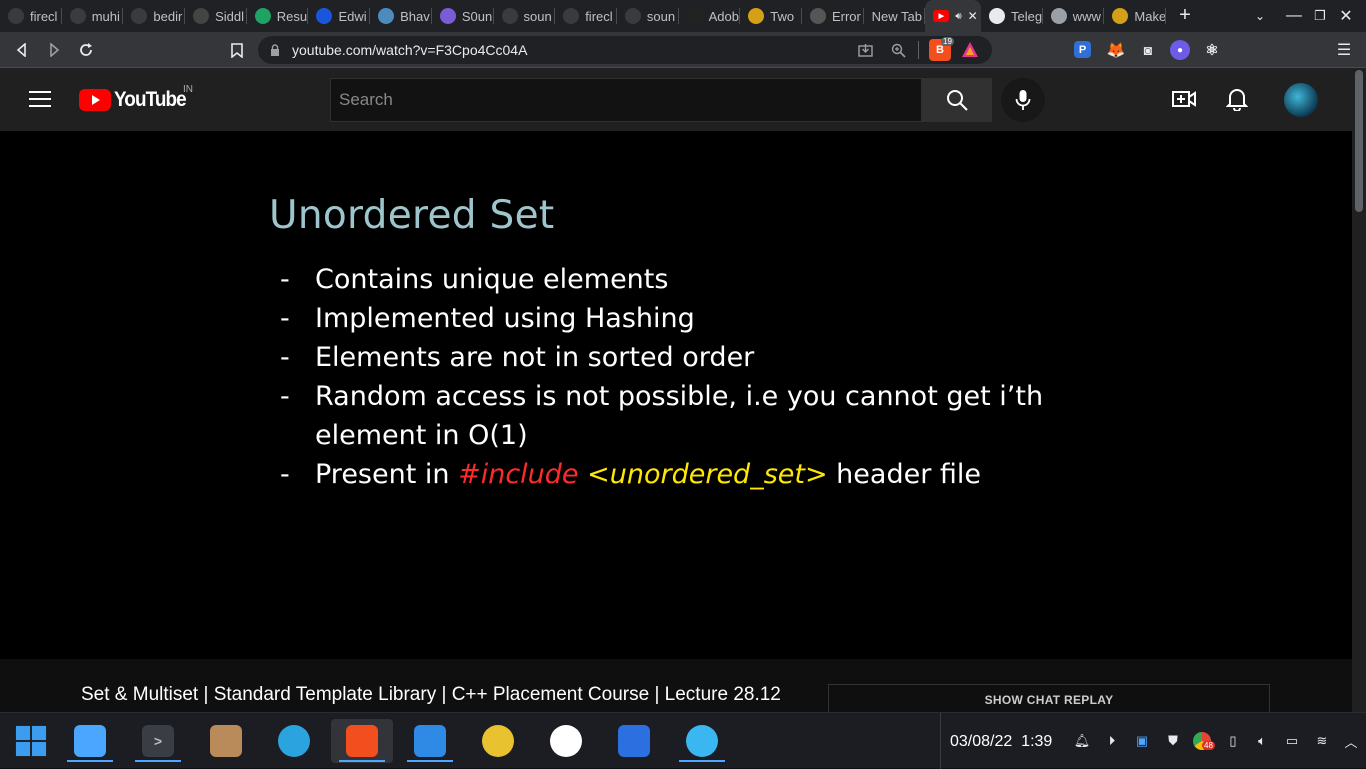 The image size is (1366, 769). Describe the element at coordinates (22, 50) in the screenshot. I see `back-button` at that location.